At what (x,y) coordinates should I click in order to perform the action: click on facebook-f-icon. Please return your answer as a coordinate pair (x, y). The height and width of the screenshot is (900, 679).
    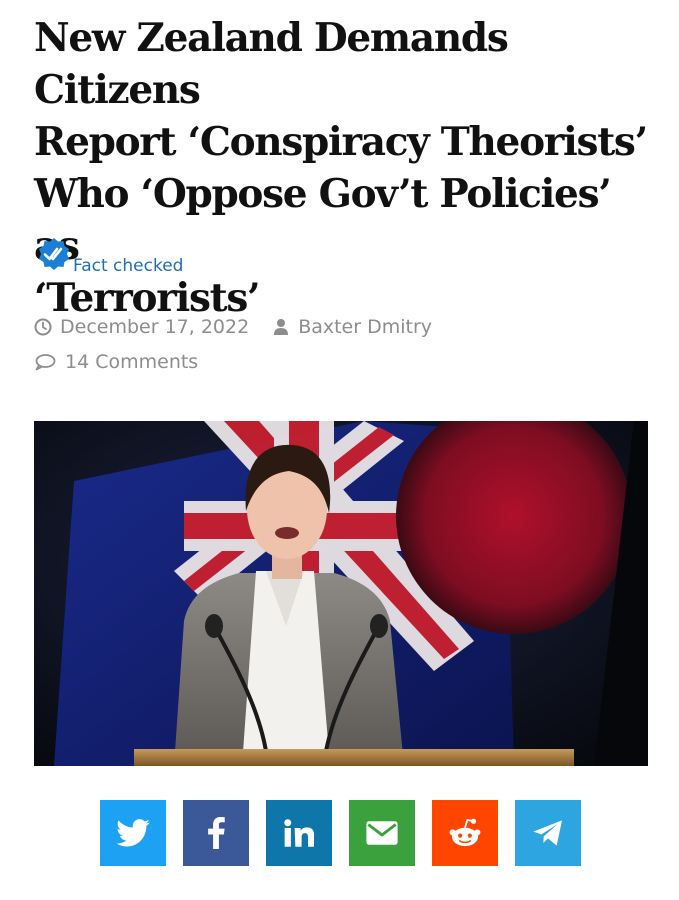
    Looking at the image, I should click on (216, 833).